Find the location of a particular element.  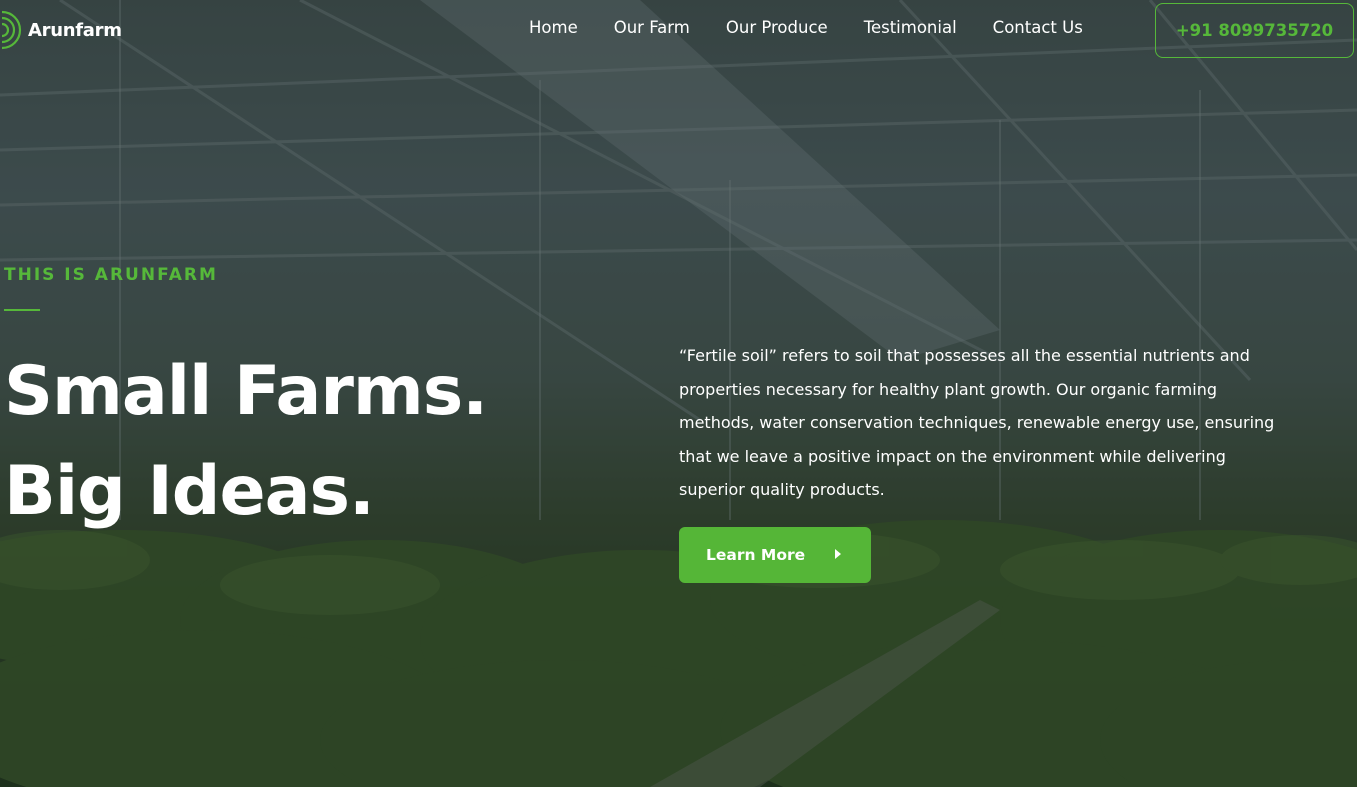

brand-name: Arunfarm is located at coordinates (75, 30).